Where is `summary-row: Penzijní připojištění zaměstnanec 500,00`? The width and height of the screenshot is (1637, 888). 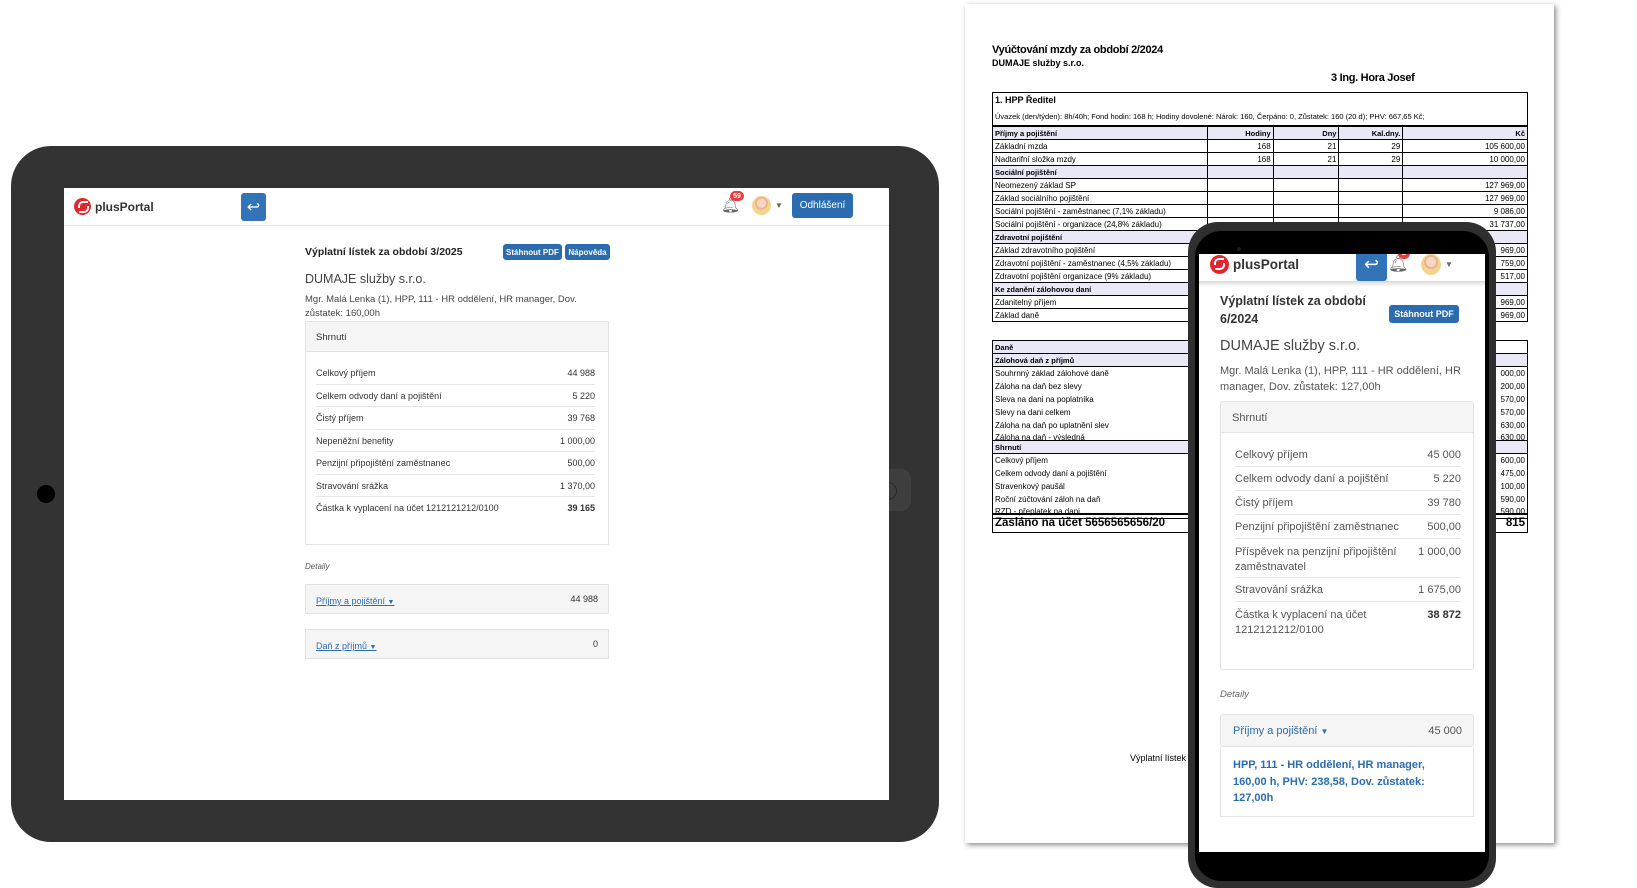
summary-row: Penzijní připojištění zaměstnanec 500,00 is located at coordinates (1348, 527).